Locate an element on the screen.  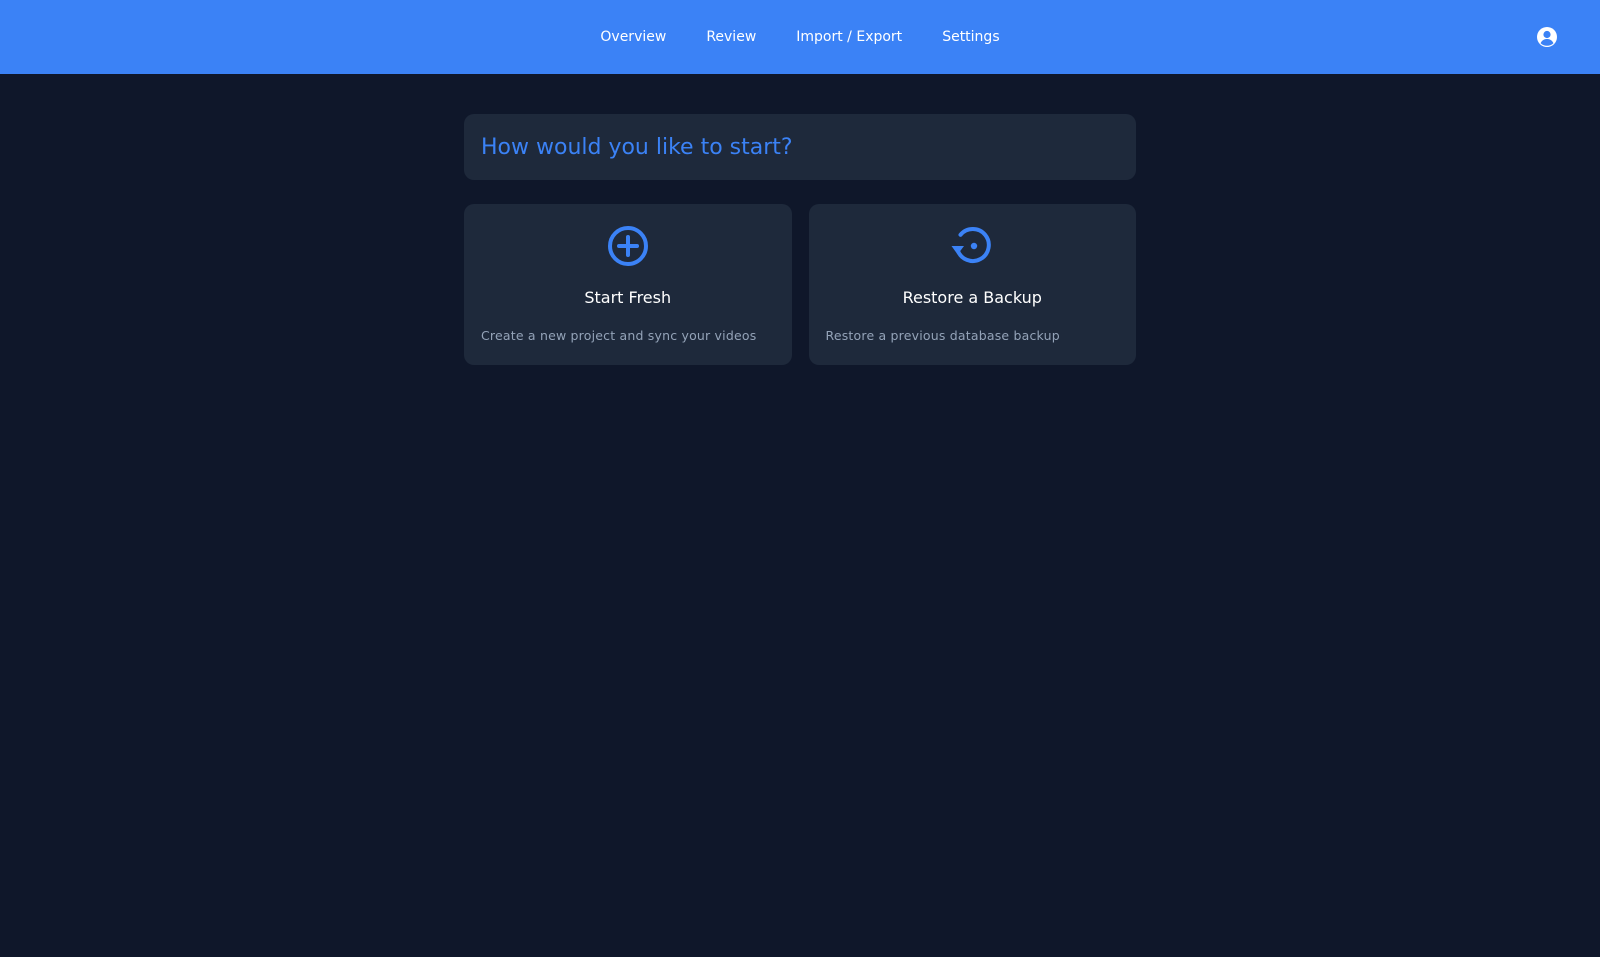
start-fresh-title: Start Fresh is located at coordinates (628, 297).